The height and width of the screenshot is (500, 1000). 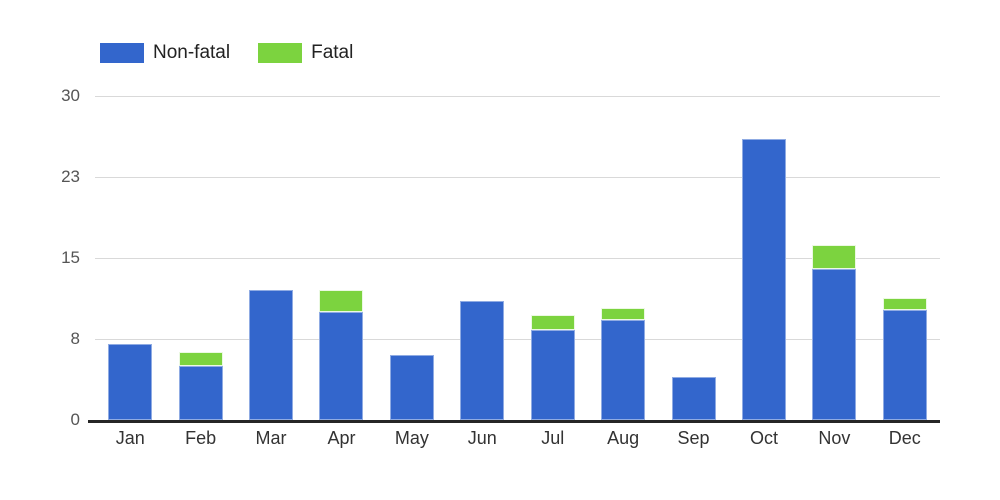 I want to click on bar-group-sep, so click(x=693, y=398).